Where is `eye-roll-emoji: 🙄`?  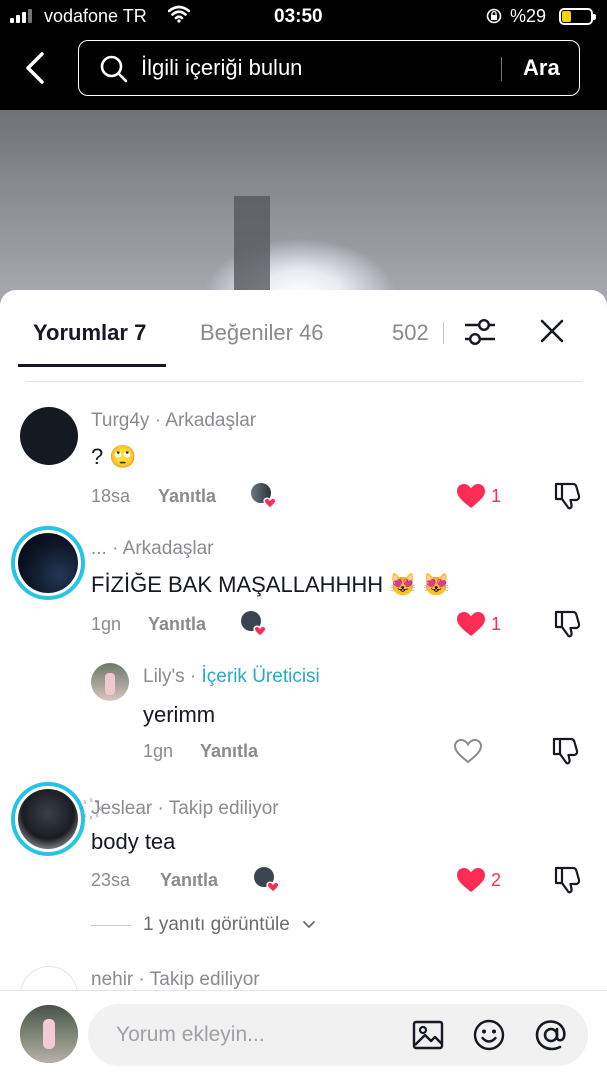
eye-roll-emoji: 🙄 is located at coordinates (123, 456).